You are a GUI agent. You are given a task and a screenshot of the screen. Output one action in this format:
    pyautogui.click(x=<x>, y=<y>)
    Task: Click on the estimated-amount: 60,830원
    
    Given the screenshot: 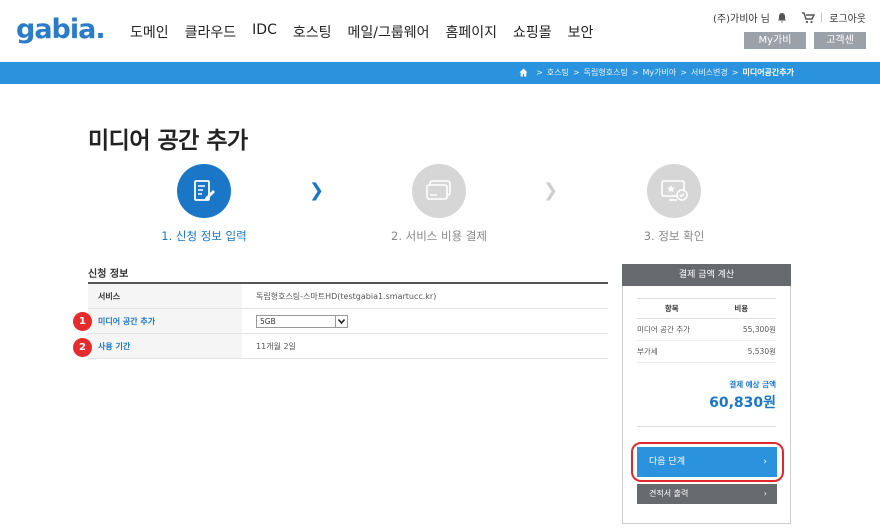 What is the action you would take?
    pyautogui.click(x=742, y=403)
    